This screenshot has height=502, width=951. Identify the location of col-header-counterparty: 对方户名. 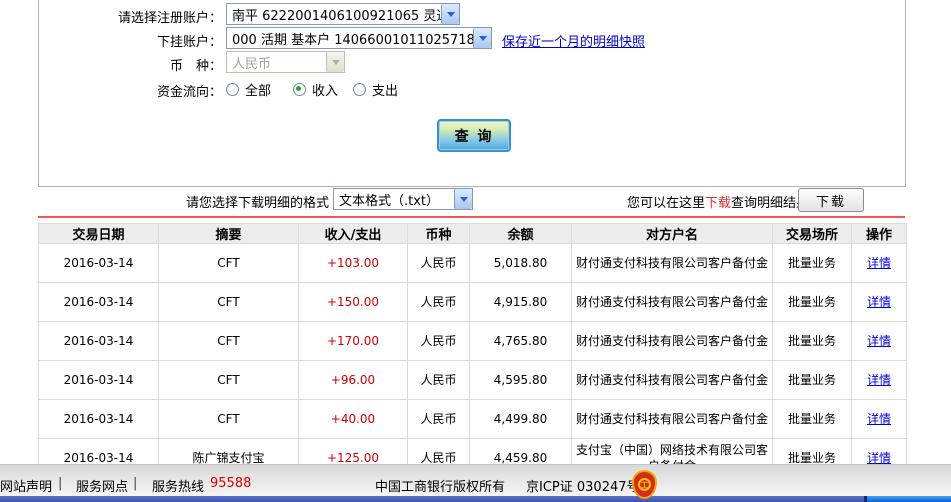
(672, 233).